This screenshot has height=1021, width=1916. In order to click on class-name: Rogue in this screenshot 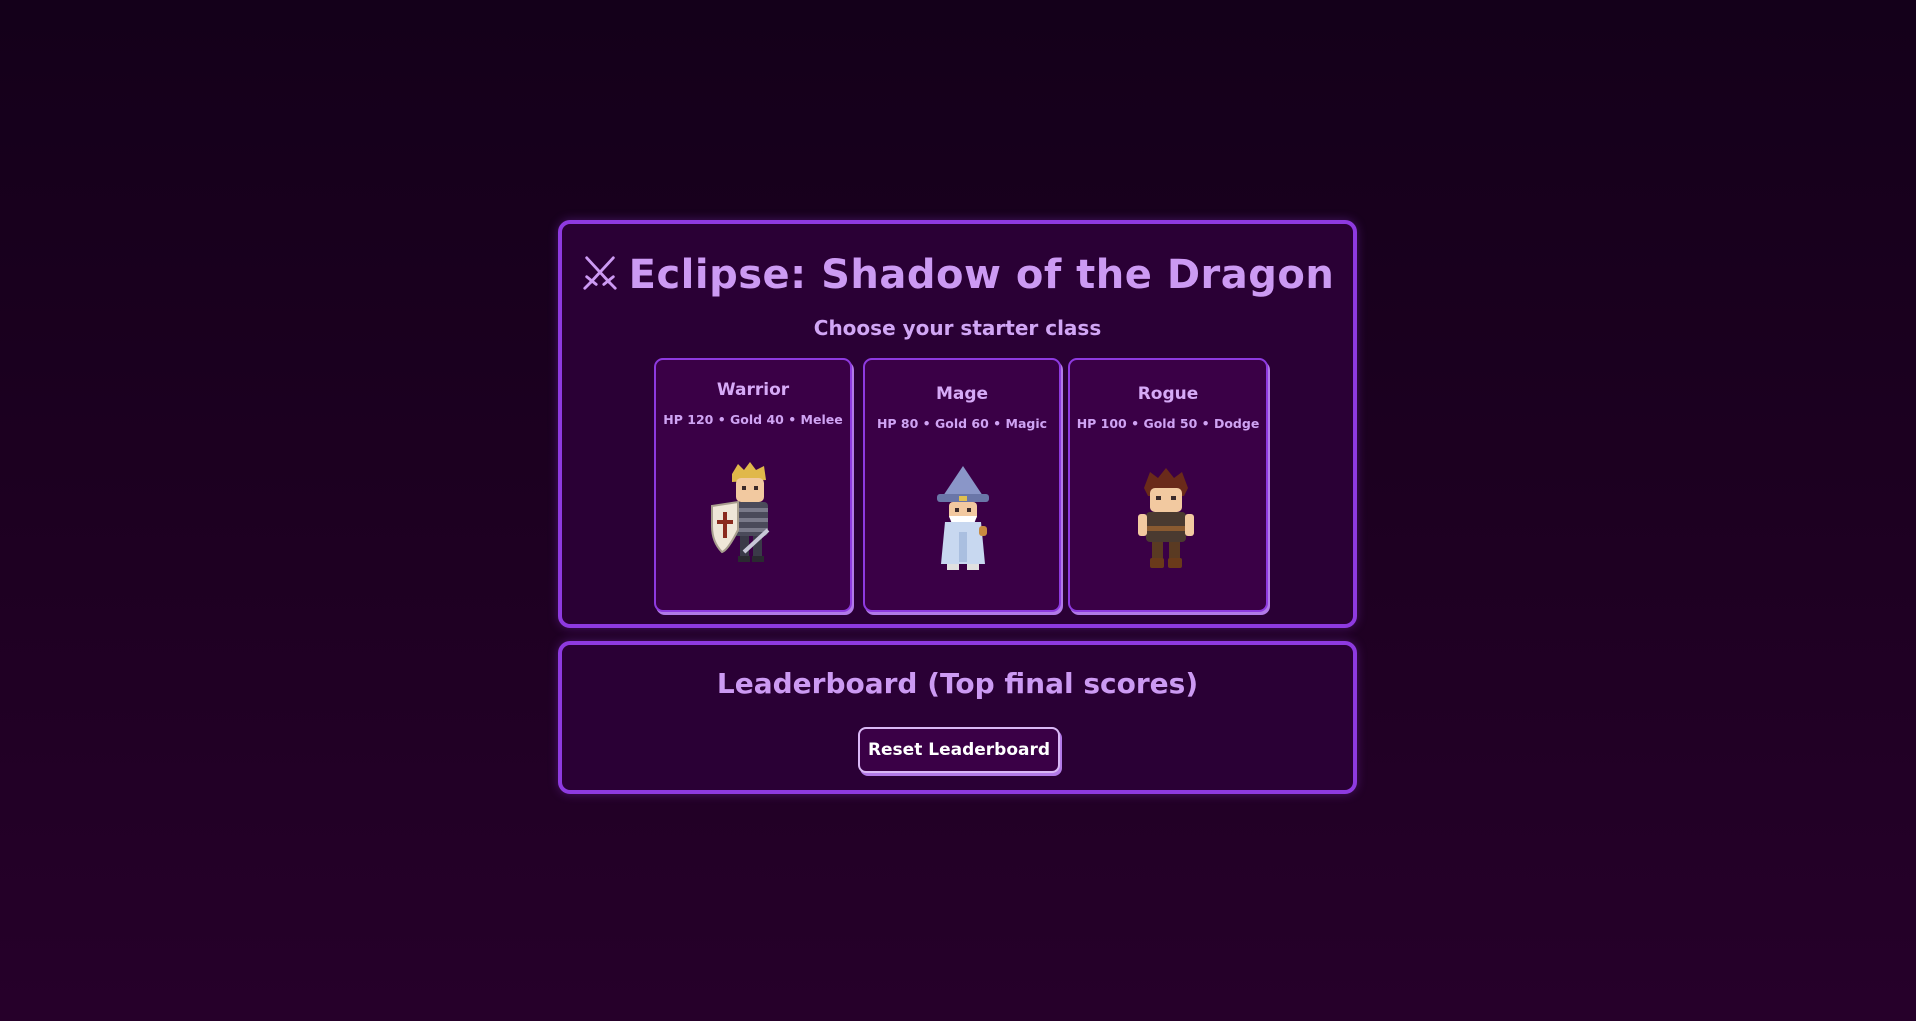, I will do `click(1168, 394)`.